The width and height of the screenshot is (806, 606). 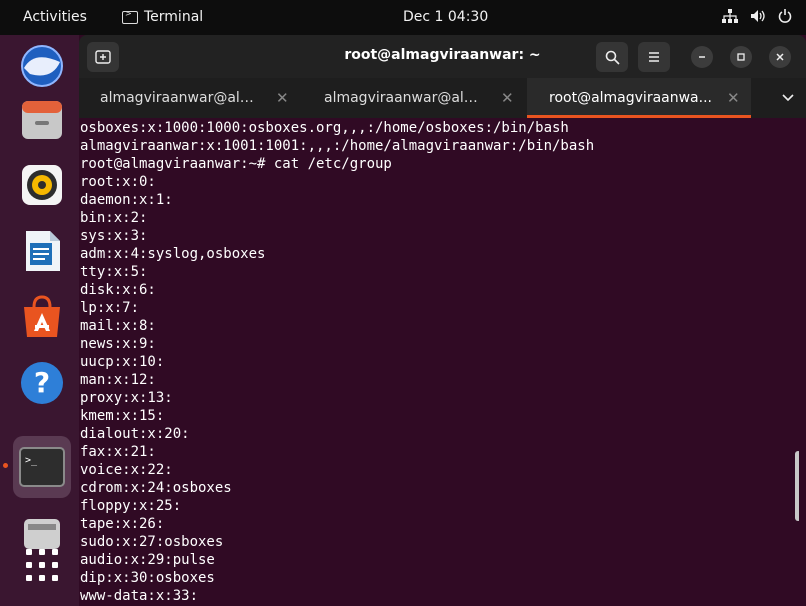 I want to click on rhythmbox-icon, so click(x=42, y=185).